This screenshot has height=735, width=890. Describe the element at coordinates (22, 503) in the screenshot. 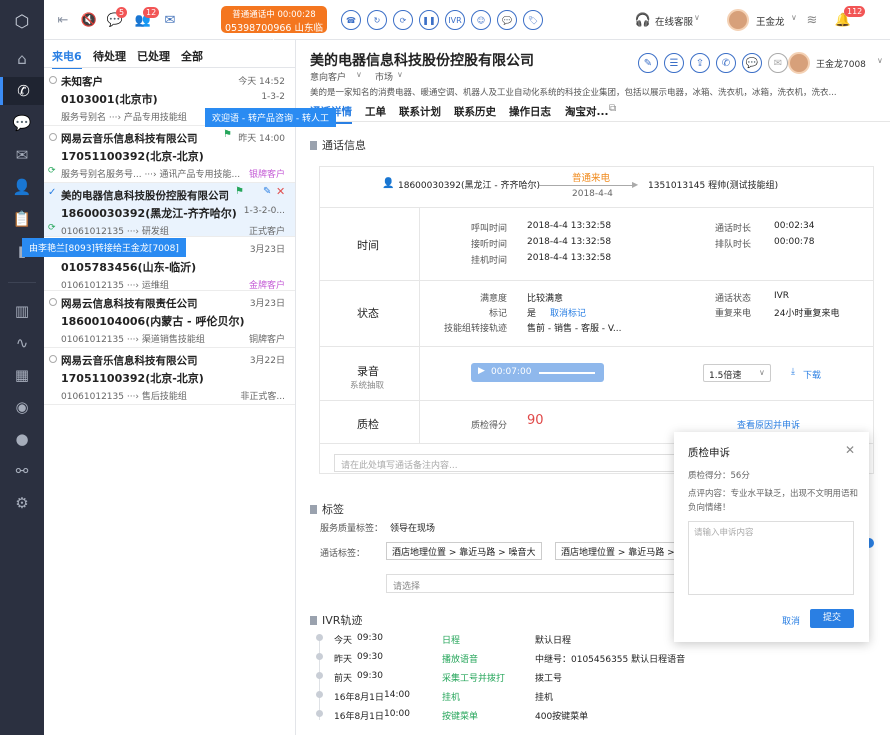

I see `settings-icon: ⚙` at that location.